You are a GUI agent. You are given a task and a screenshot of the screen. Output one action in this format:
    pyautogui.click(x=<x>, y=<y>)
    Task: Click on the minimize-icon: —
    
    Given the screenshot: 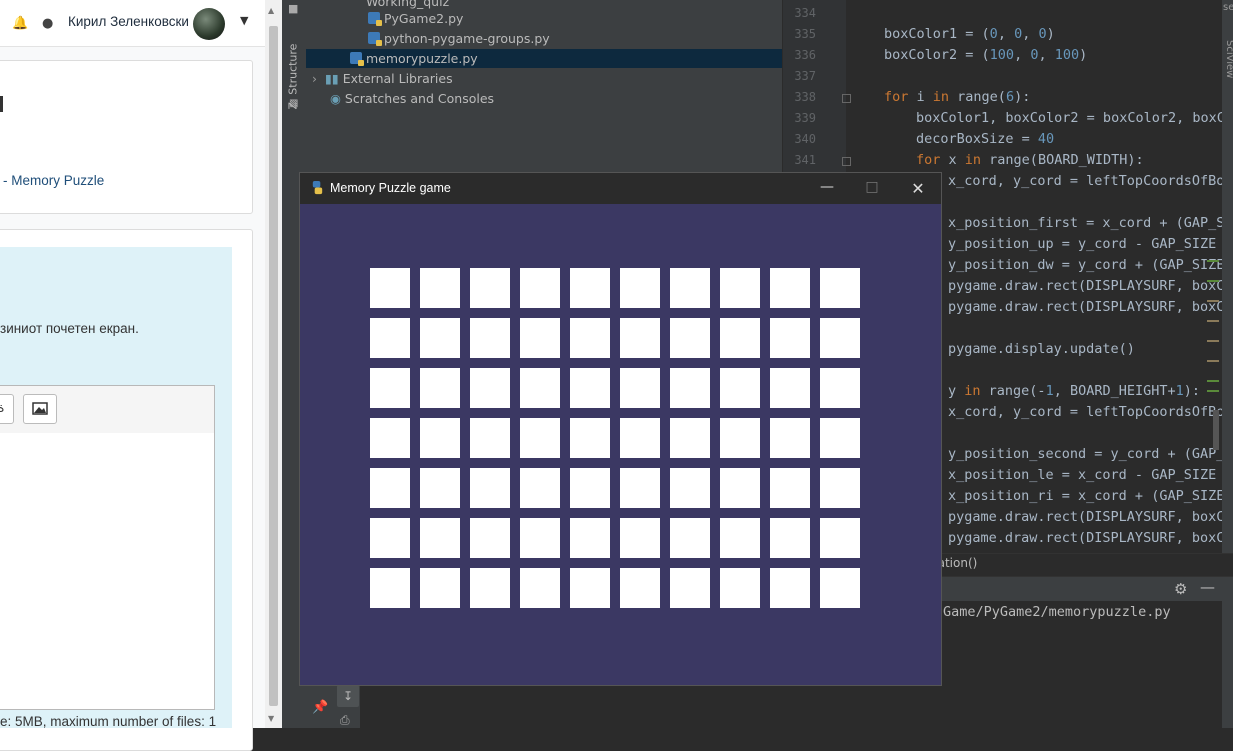 What is the action you would take?
    pyautogui.click(x=827, y=187)
    